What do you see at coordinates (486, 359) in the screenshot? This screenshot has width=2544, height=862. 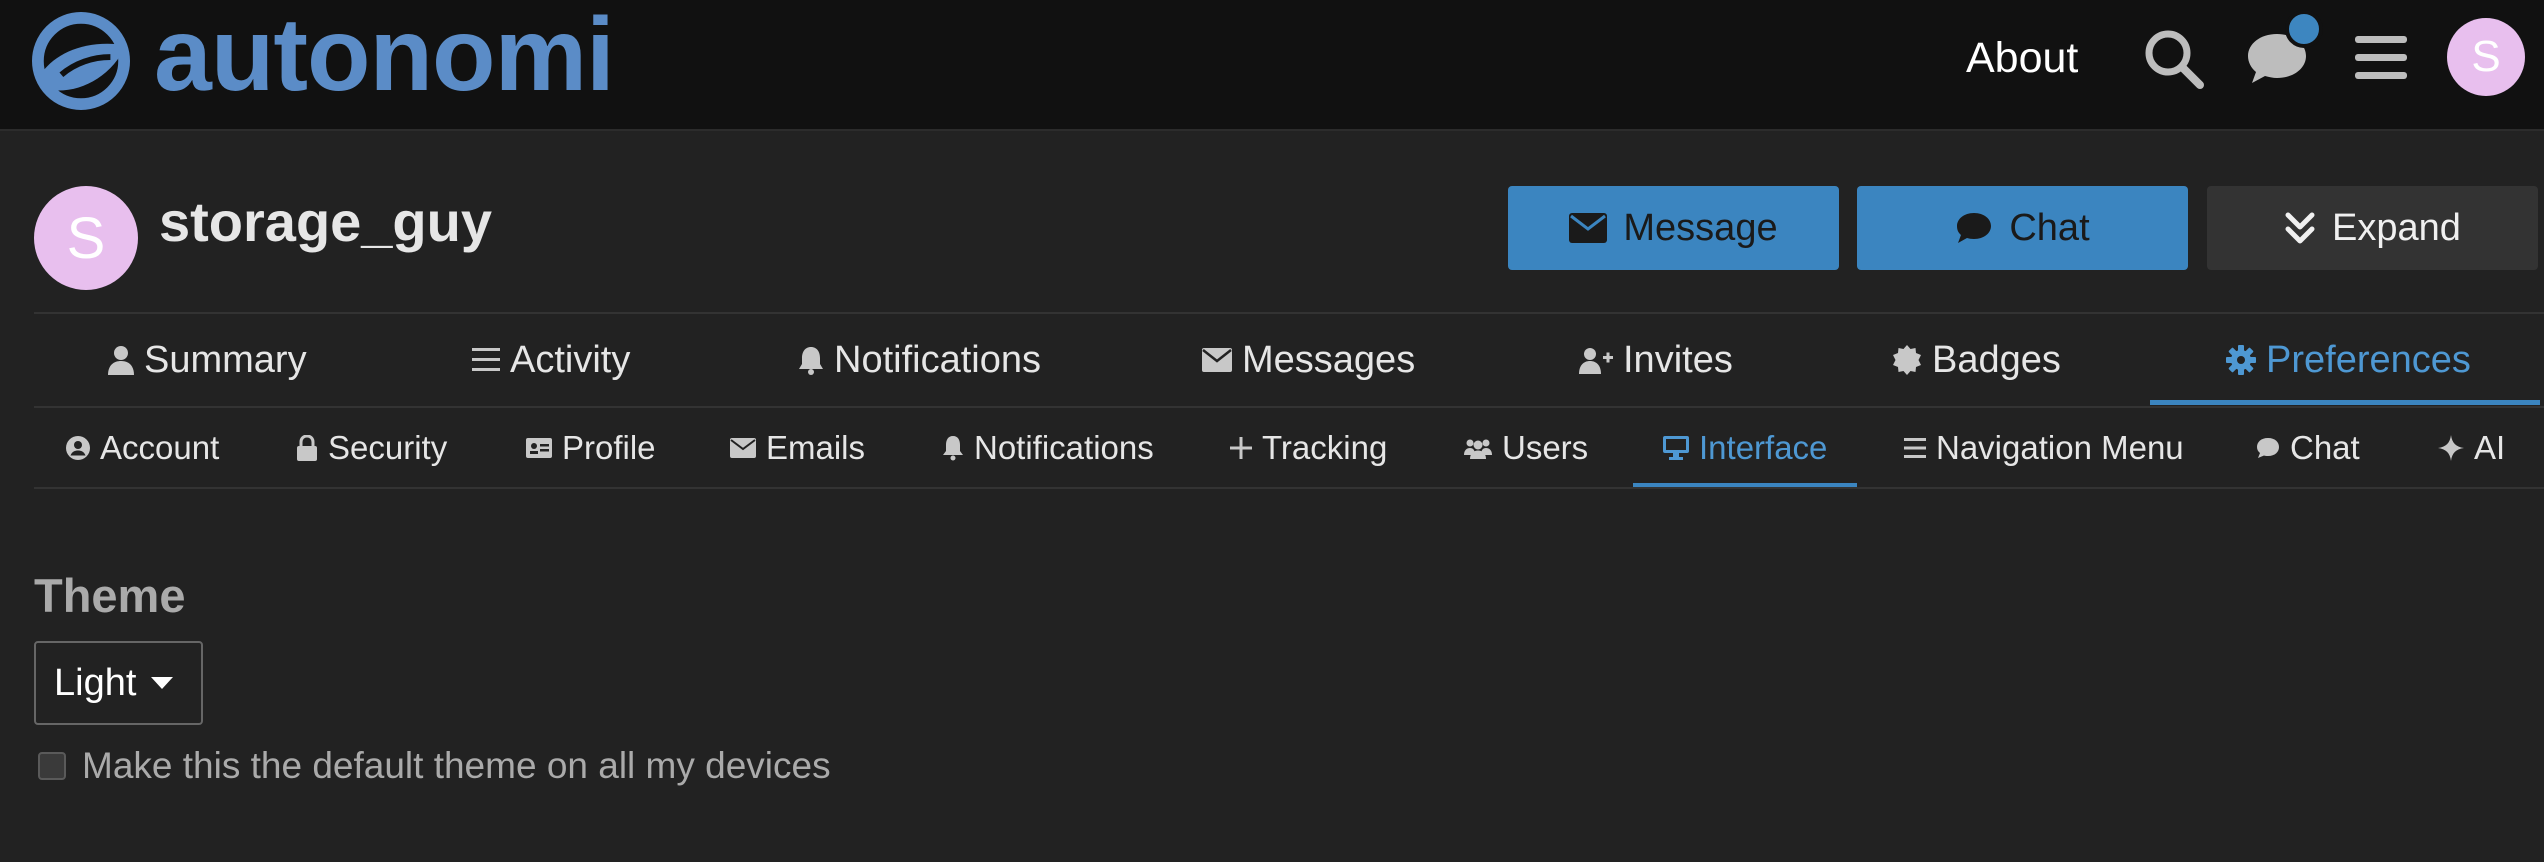 I see `list-icon` at bounding box center [486, 359].